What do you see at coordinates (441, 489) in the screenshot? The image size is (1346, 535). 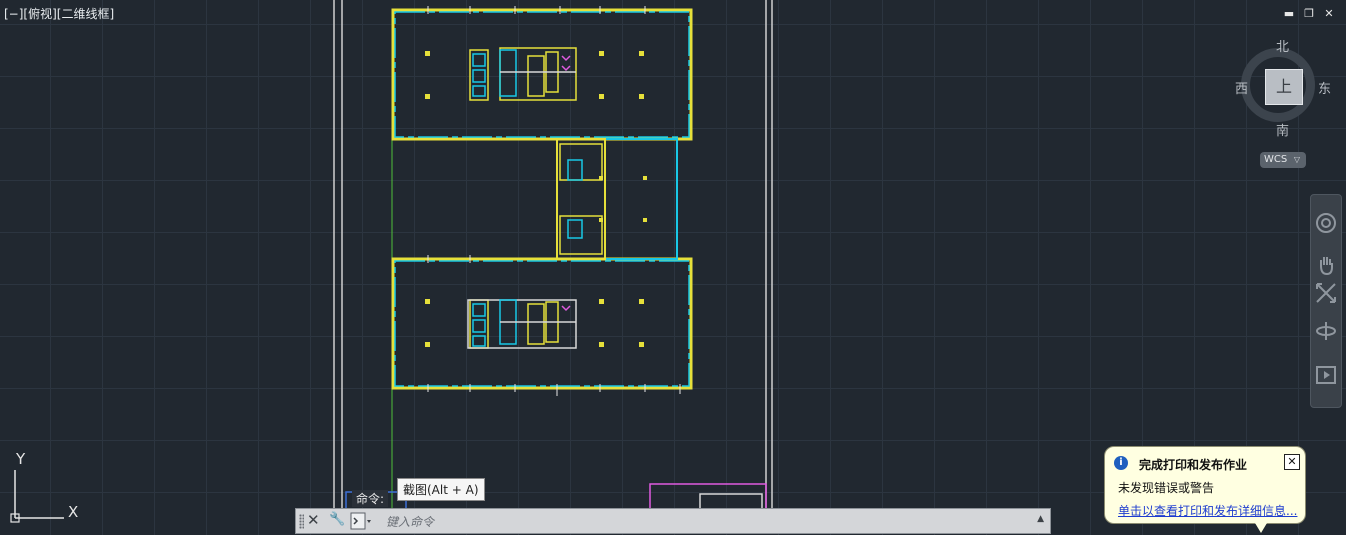 I see `screenshot-tooltip: 截图(Alt + A)` at bounding box center [441, 489].